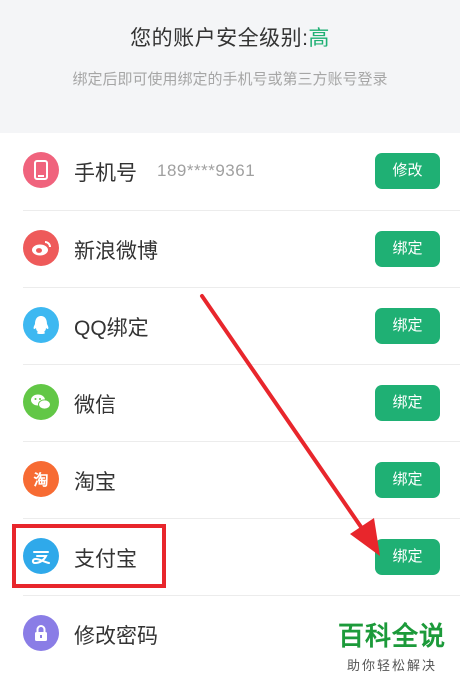 The height and width of the screenshot is (684, 460). I want to click on alipay-highlight-box, so click(89, 556).